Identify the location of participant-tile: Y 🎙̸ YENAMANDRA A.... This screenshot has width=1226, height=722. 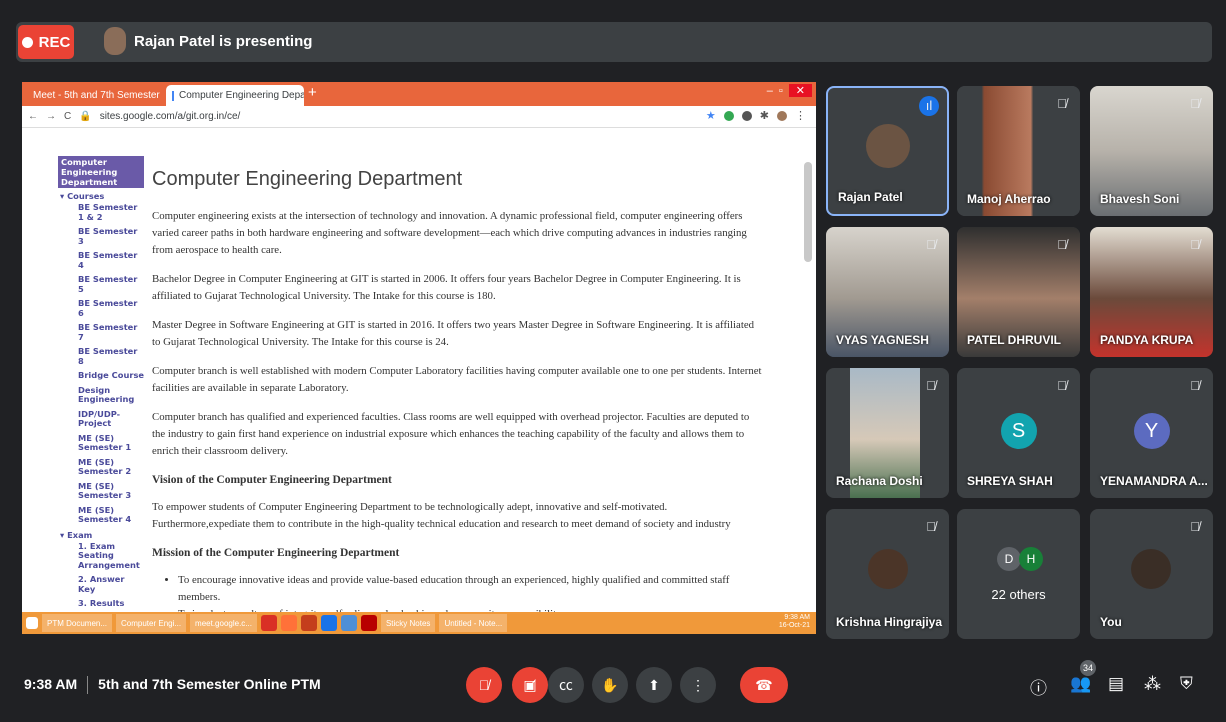
(1151, 433).